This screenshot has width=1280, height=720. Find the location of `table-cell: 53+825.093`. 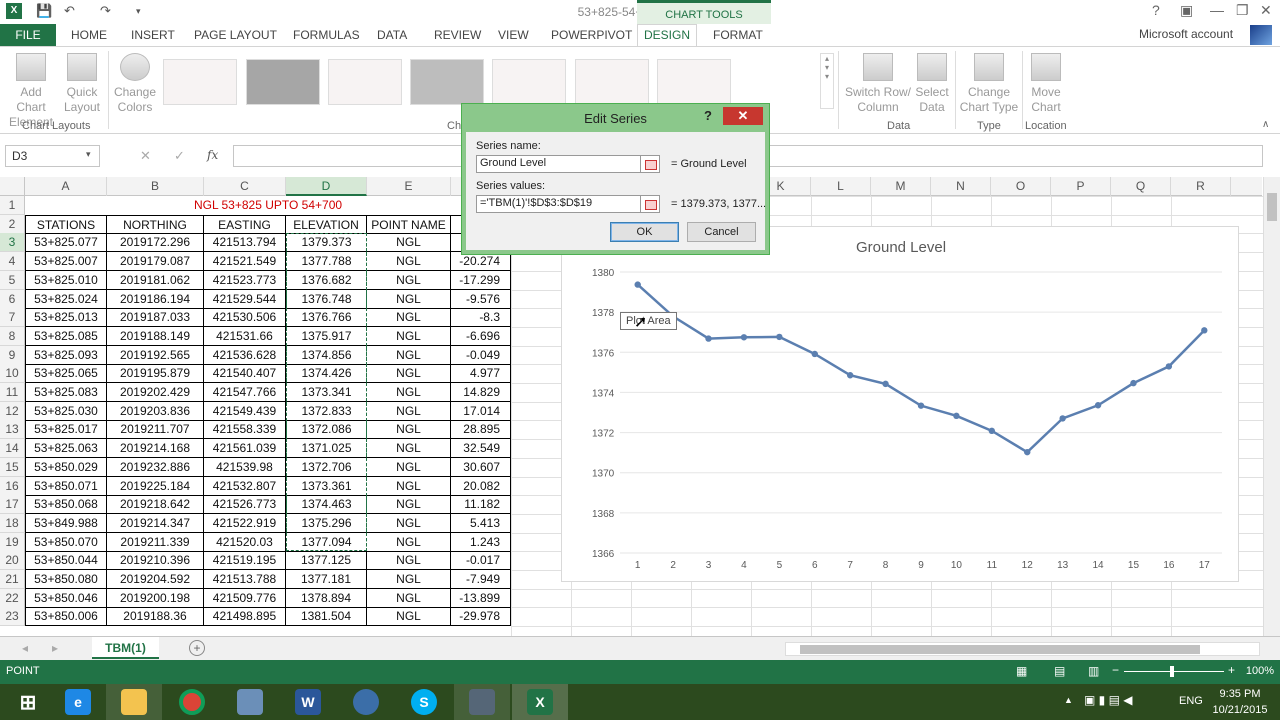

table-cell: 53+825.093 is located at coordinates (66, 355).